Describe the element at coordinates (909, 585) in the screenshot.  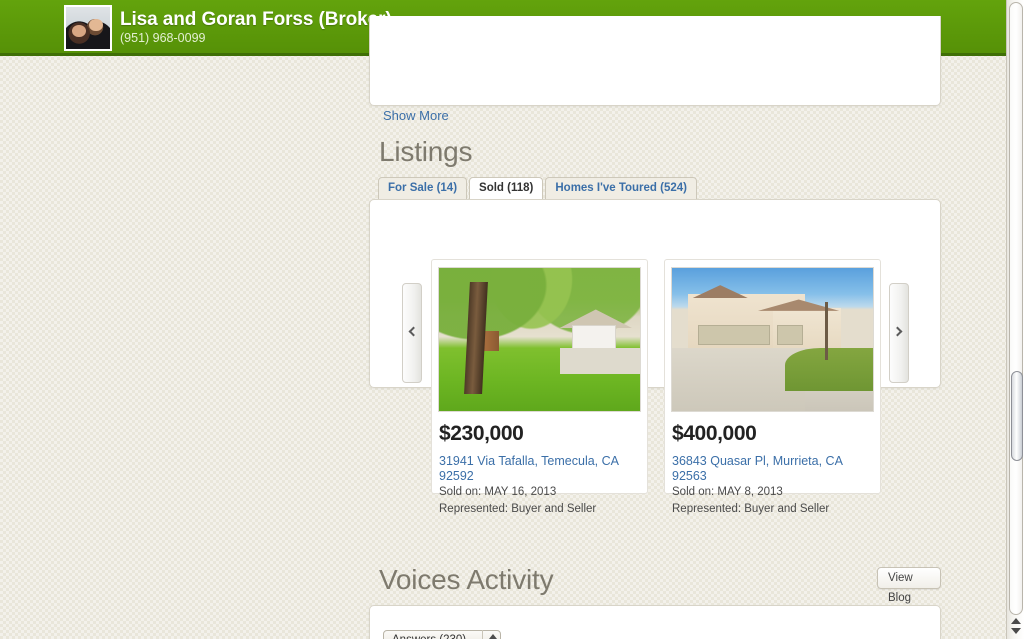
I see `view-blog-button: View Blog` at that location.